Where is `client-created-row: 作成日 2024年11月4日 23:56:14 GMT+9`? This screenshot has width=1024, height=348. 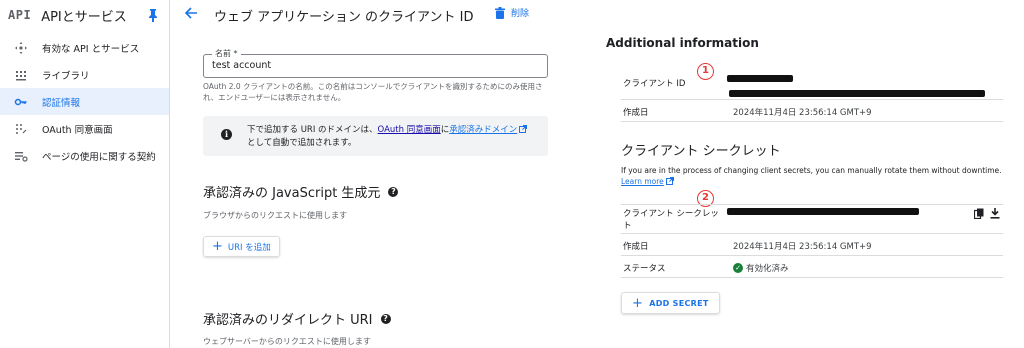 client-created-row: 作成日 2024年11月4日 23:56:14 GMT+9 is located at coordinates (812, 111).